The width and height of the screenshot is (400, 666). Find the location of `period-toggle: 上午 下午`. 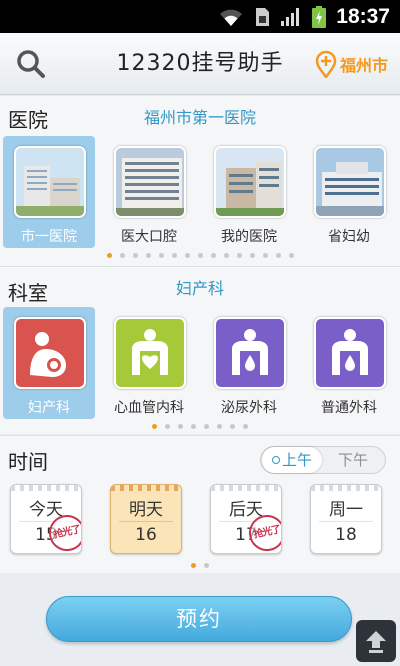

period-toggle: 上午 下午 is located at coordinates (323, 460).